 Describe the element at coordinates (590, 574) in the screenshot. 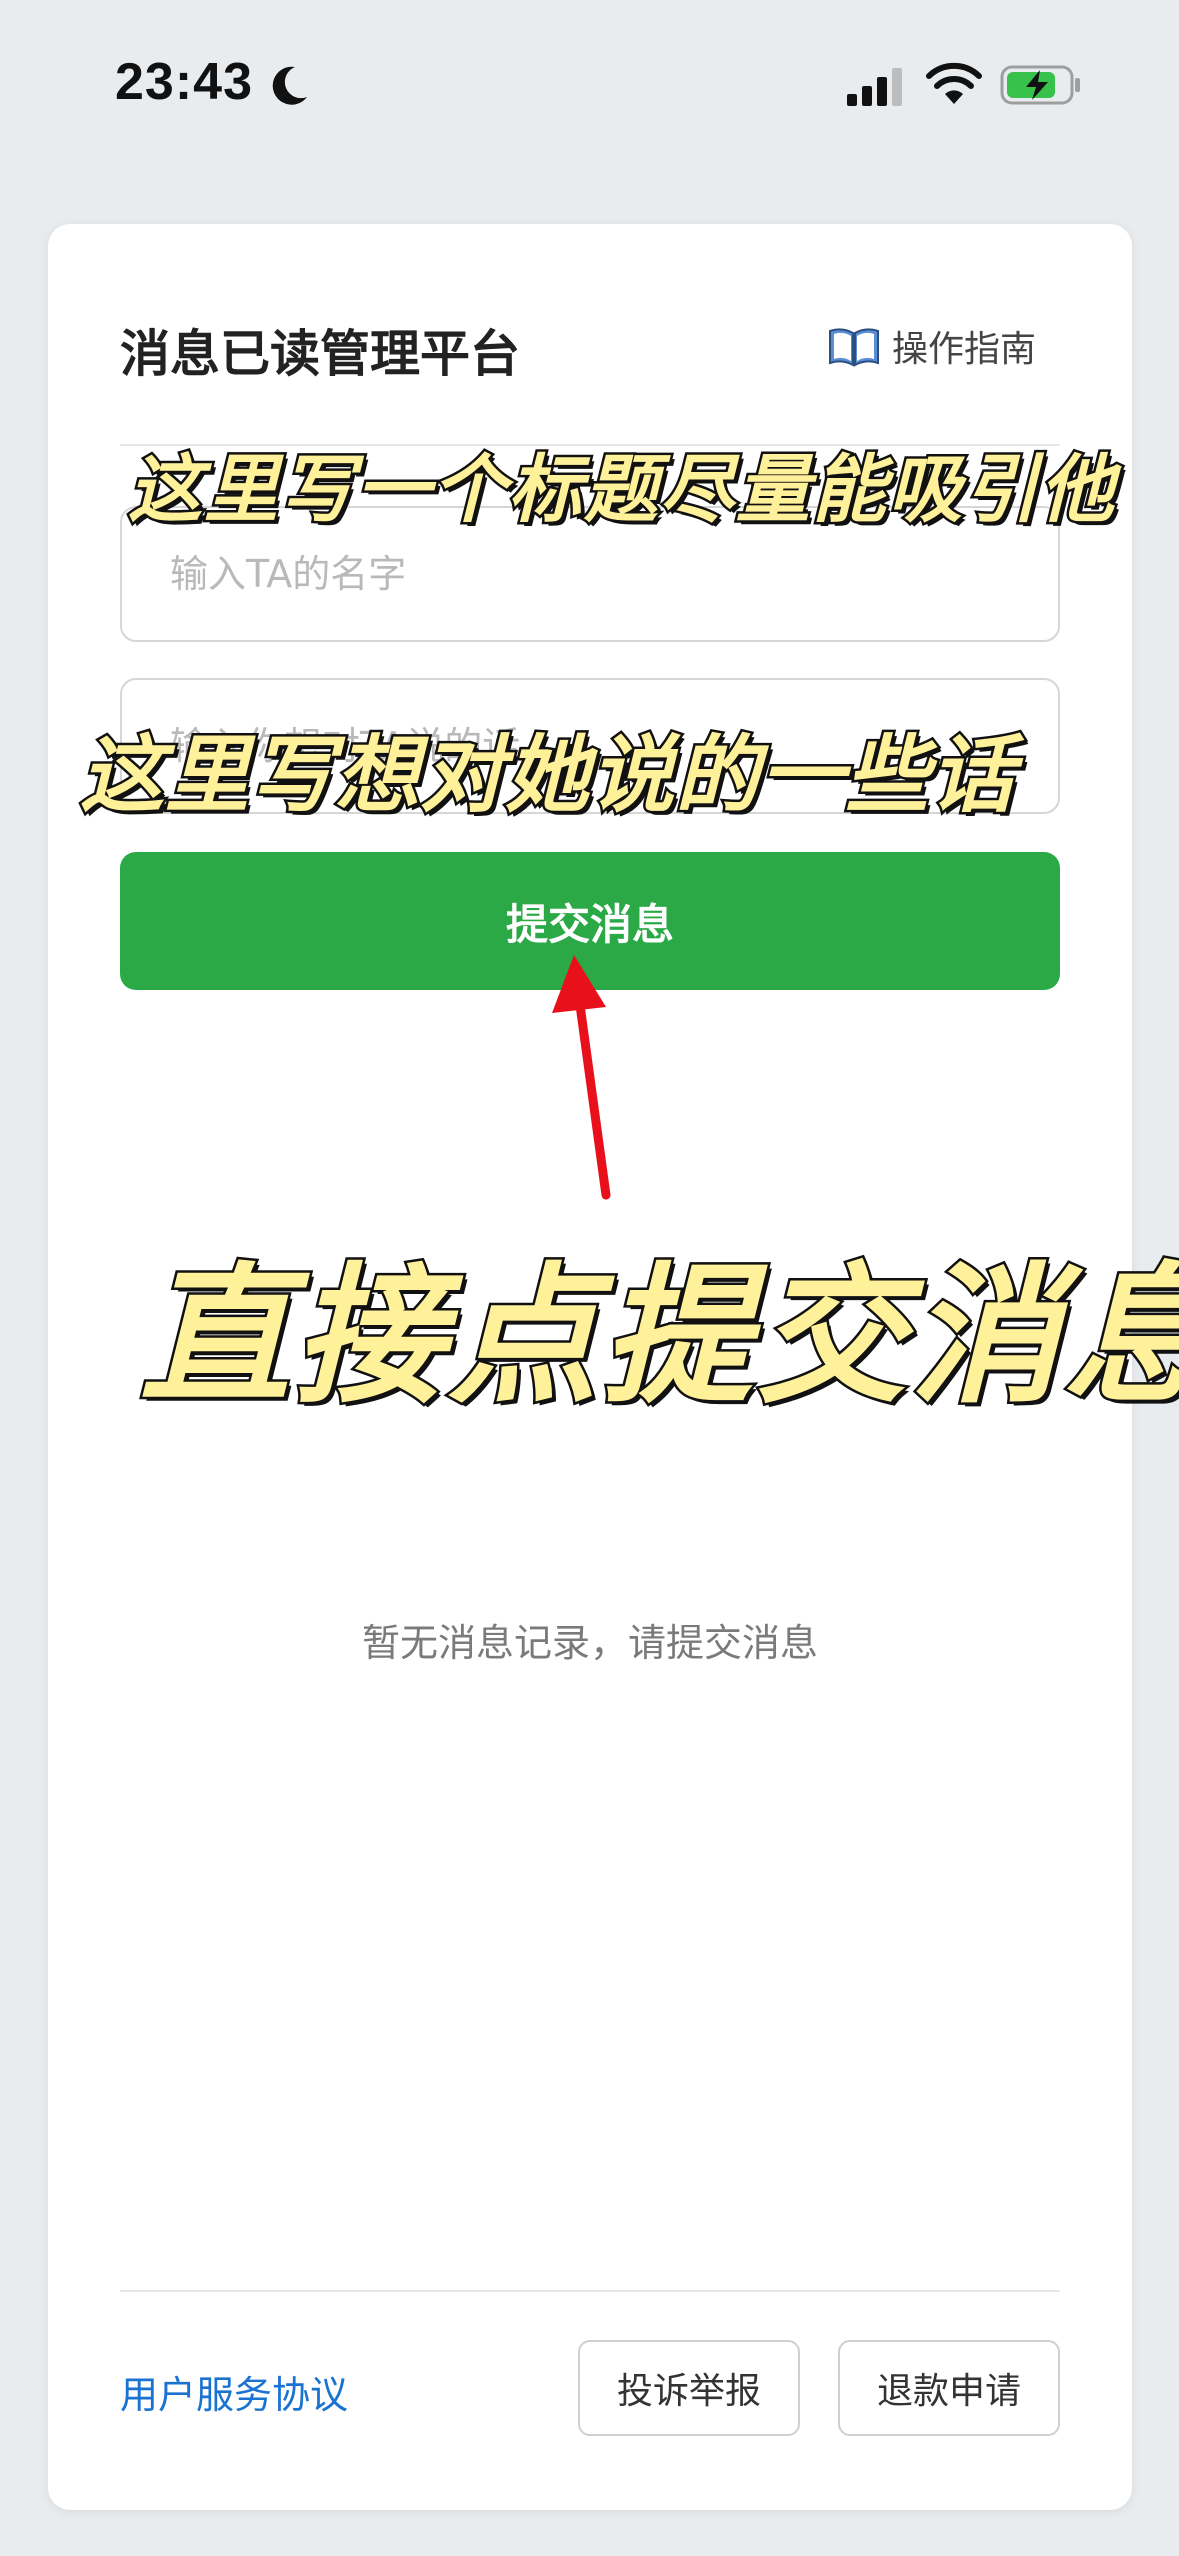

I see `name-input` at that location.